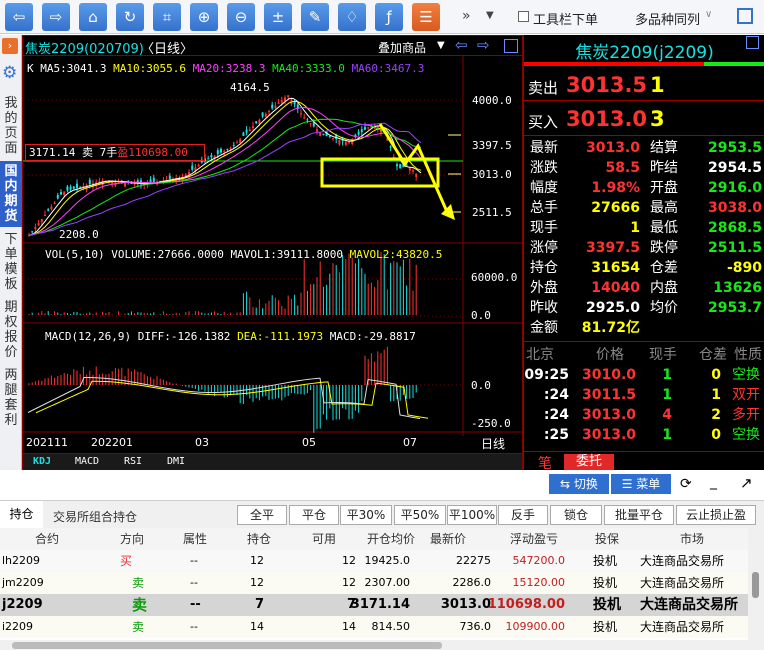 The image size is (764, 650). Describe the element at coordinates (692, 538) in the screenshot. I see `column-header: 市场` at that location.